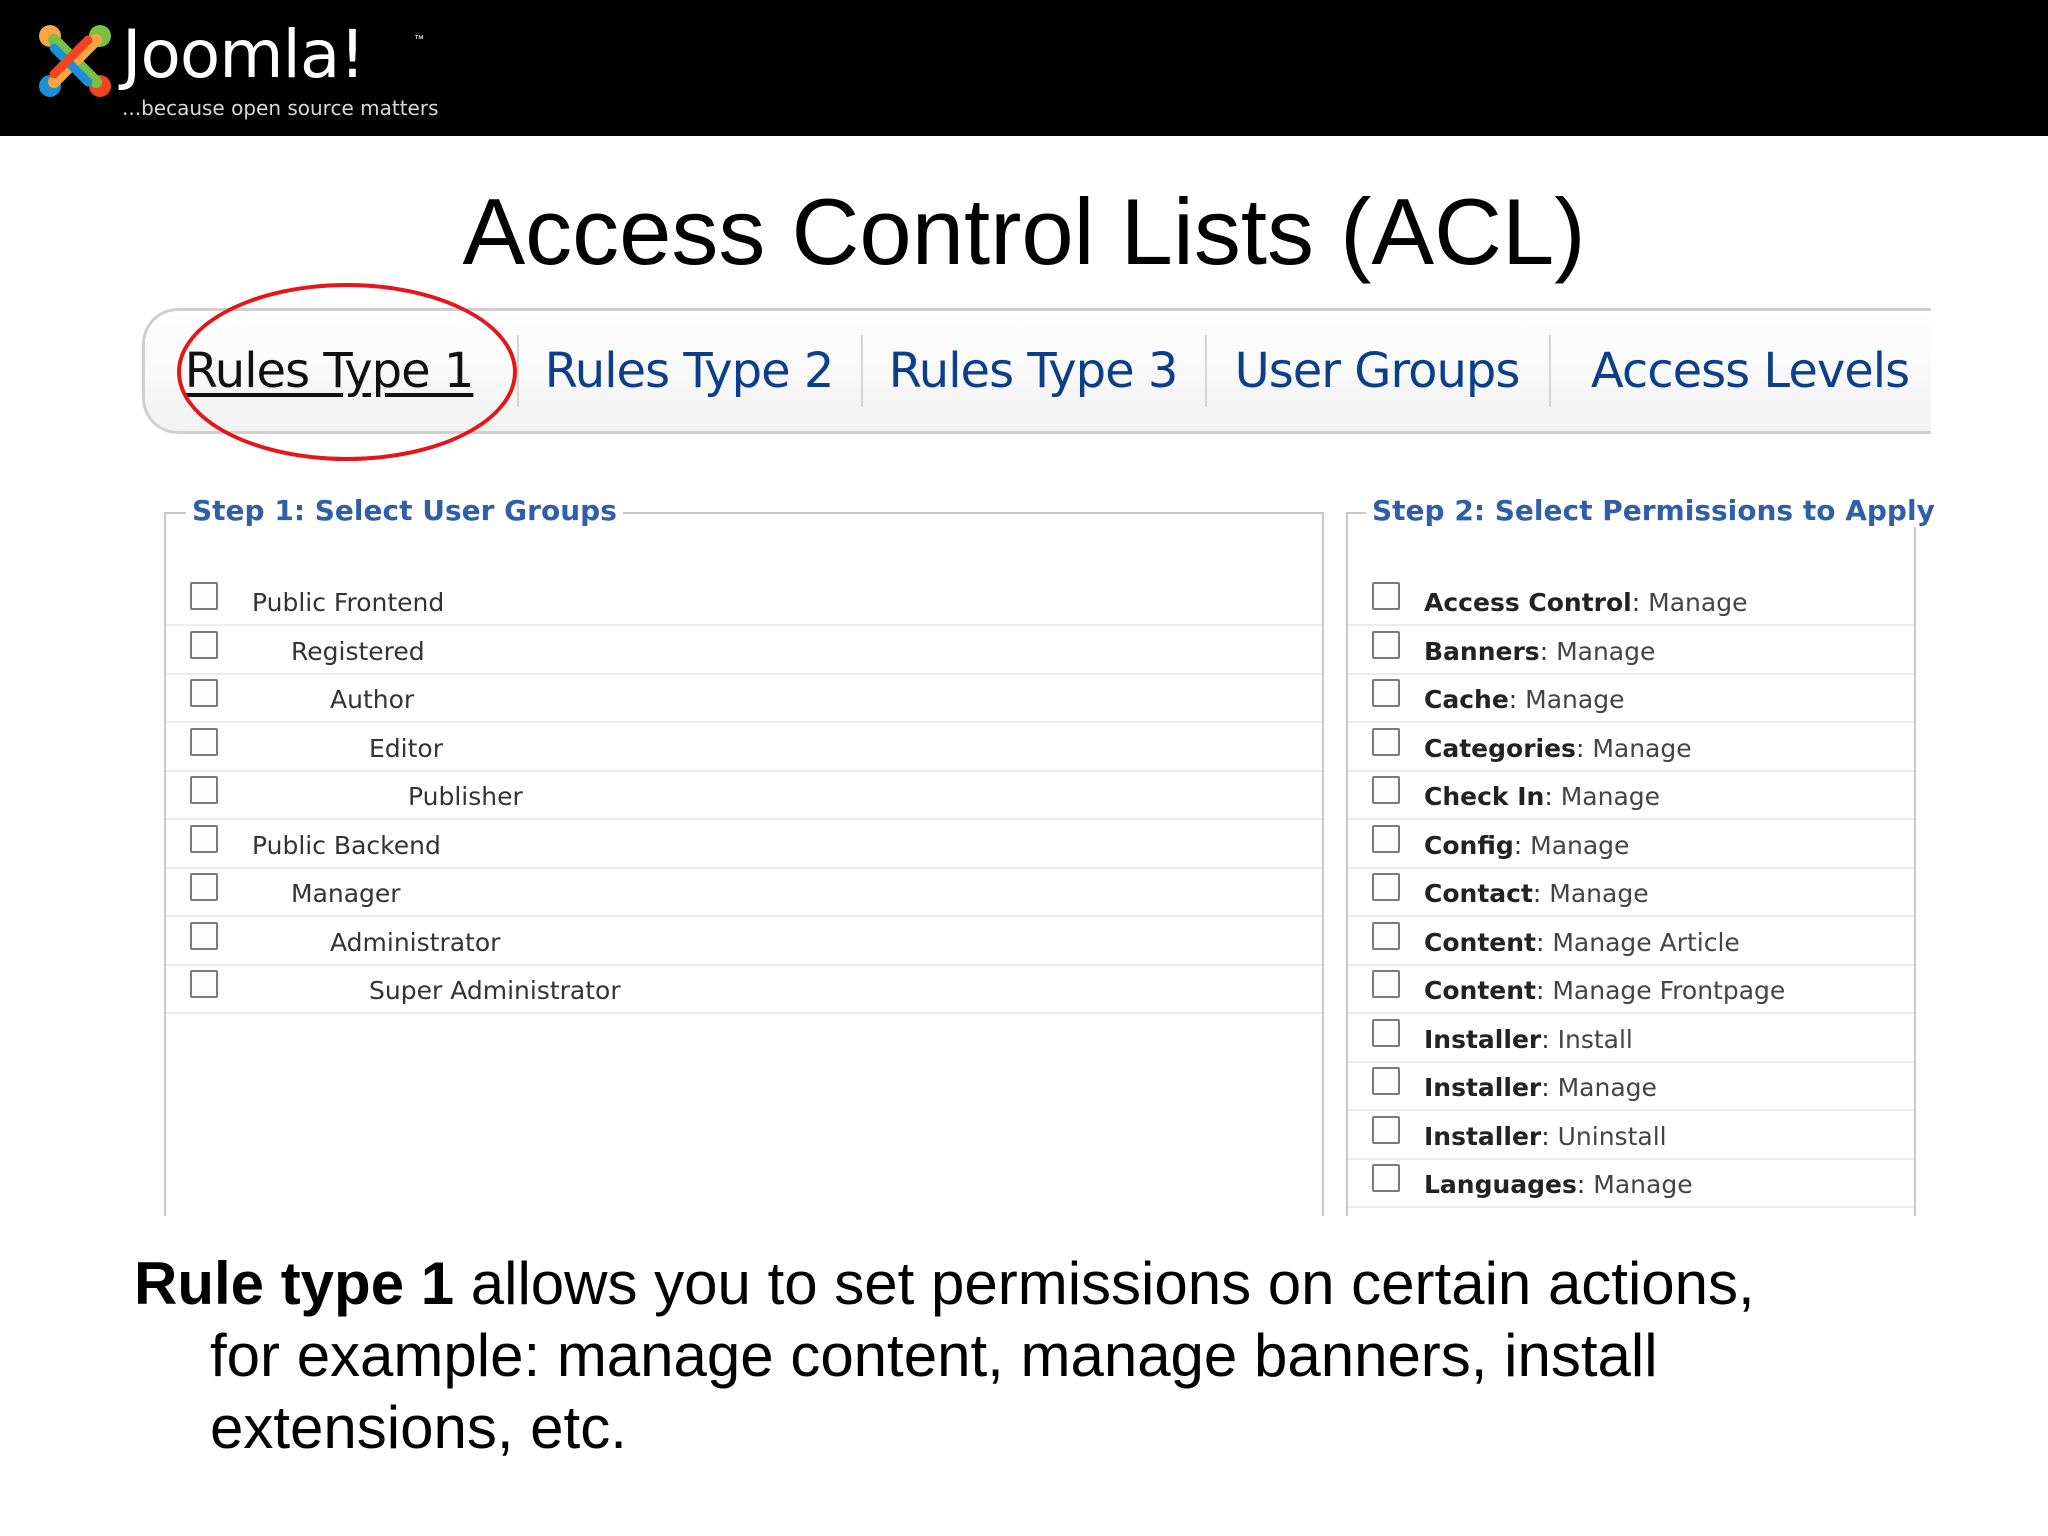 The width and height of the screenshot is (2048, 1536). I want to click on permission-label: Installer: Manage, so click(1540, 1087).